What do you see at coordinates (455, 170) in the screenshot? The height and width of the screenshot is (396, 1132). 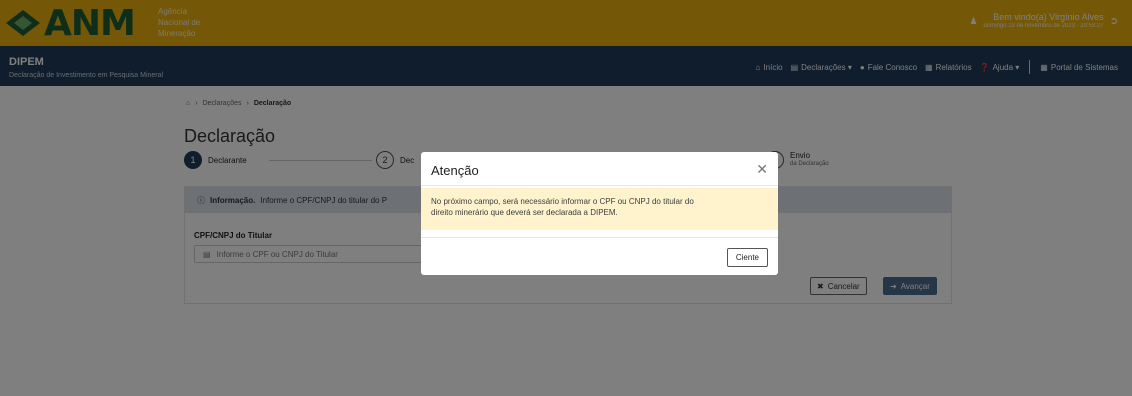 I see `modal-title: Atenção` at bounding box center [455, 170].